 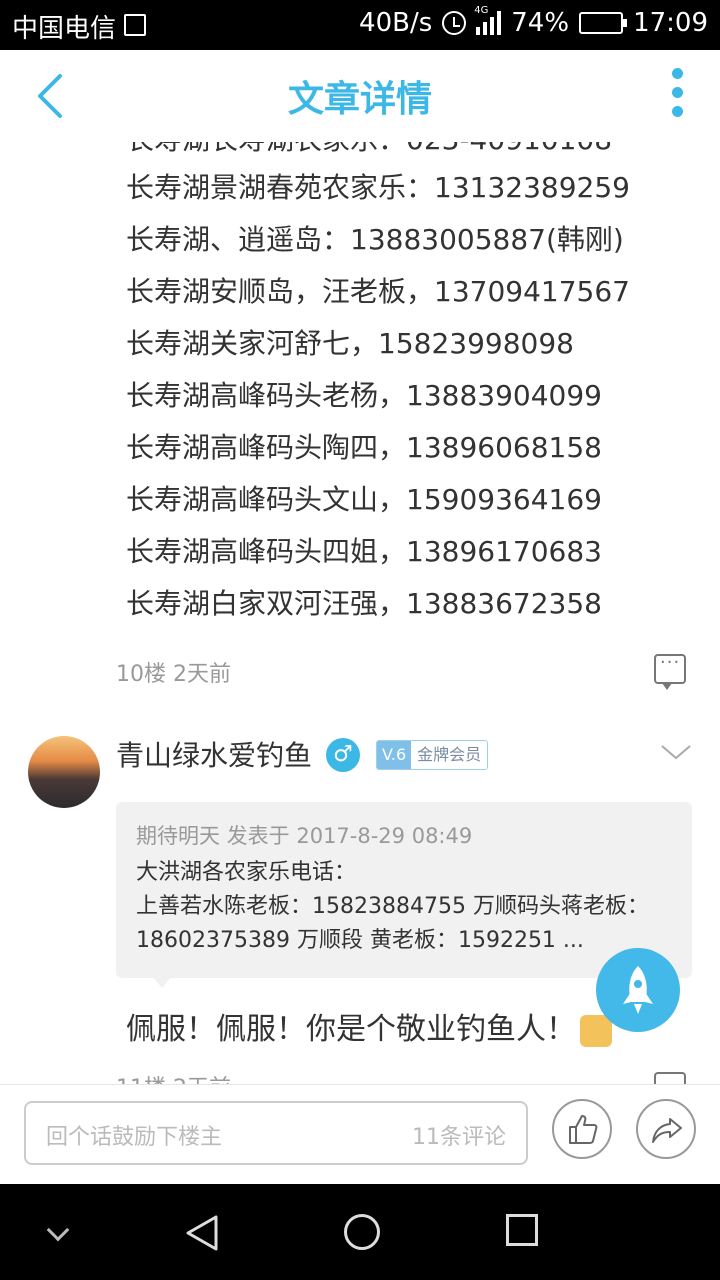 I want to click on reply-bar: 回个话鼓励下楼主 11条评论, so click(x=360, y=1134).